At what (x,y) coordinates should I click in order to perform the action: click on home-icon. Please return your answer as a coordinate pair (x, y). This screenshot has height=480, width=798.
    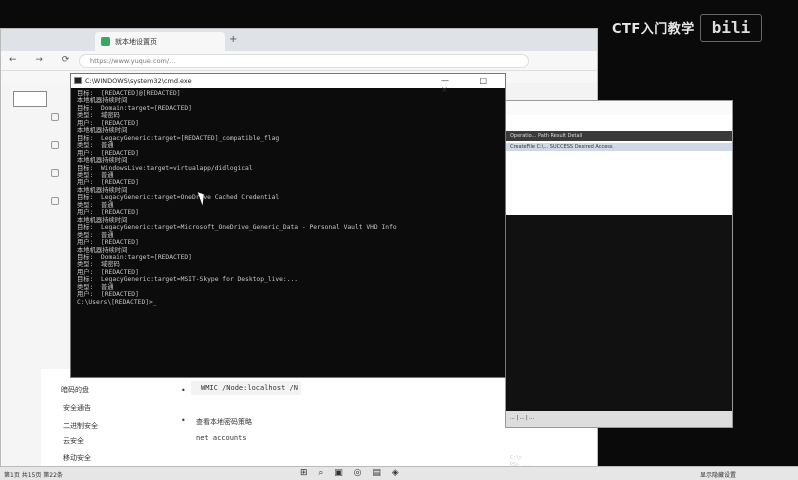
    Looking at the image, I should click on (55, 117).